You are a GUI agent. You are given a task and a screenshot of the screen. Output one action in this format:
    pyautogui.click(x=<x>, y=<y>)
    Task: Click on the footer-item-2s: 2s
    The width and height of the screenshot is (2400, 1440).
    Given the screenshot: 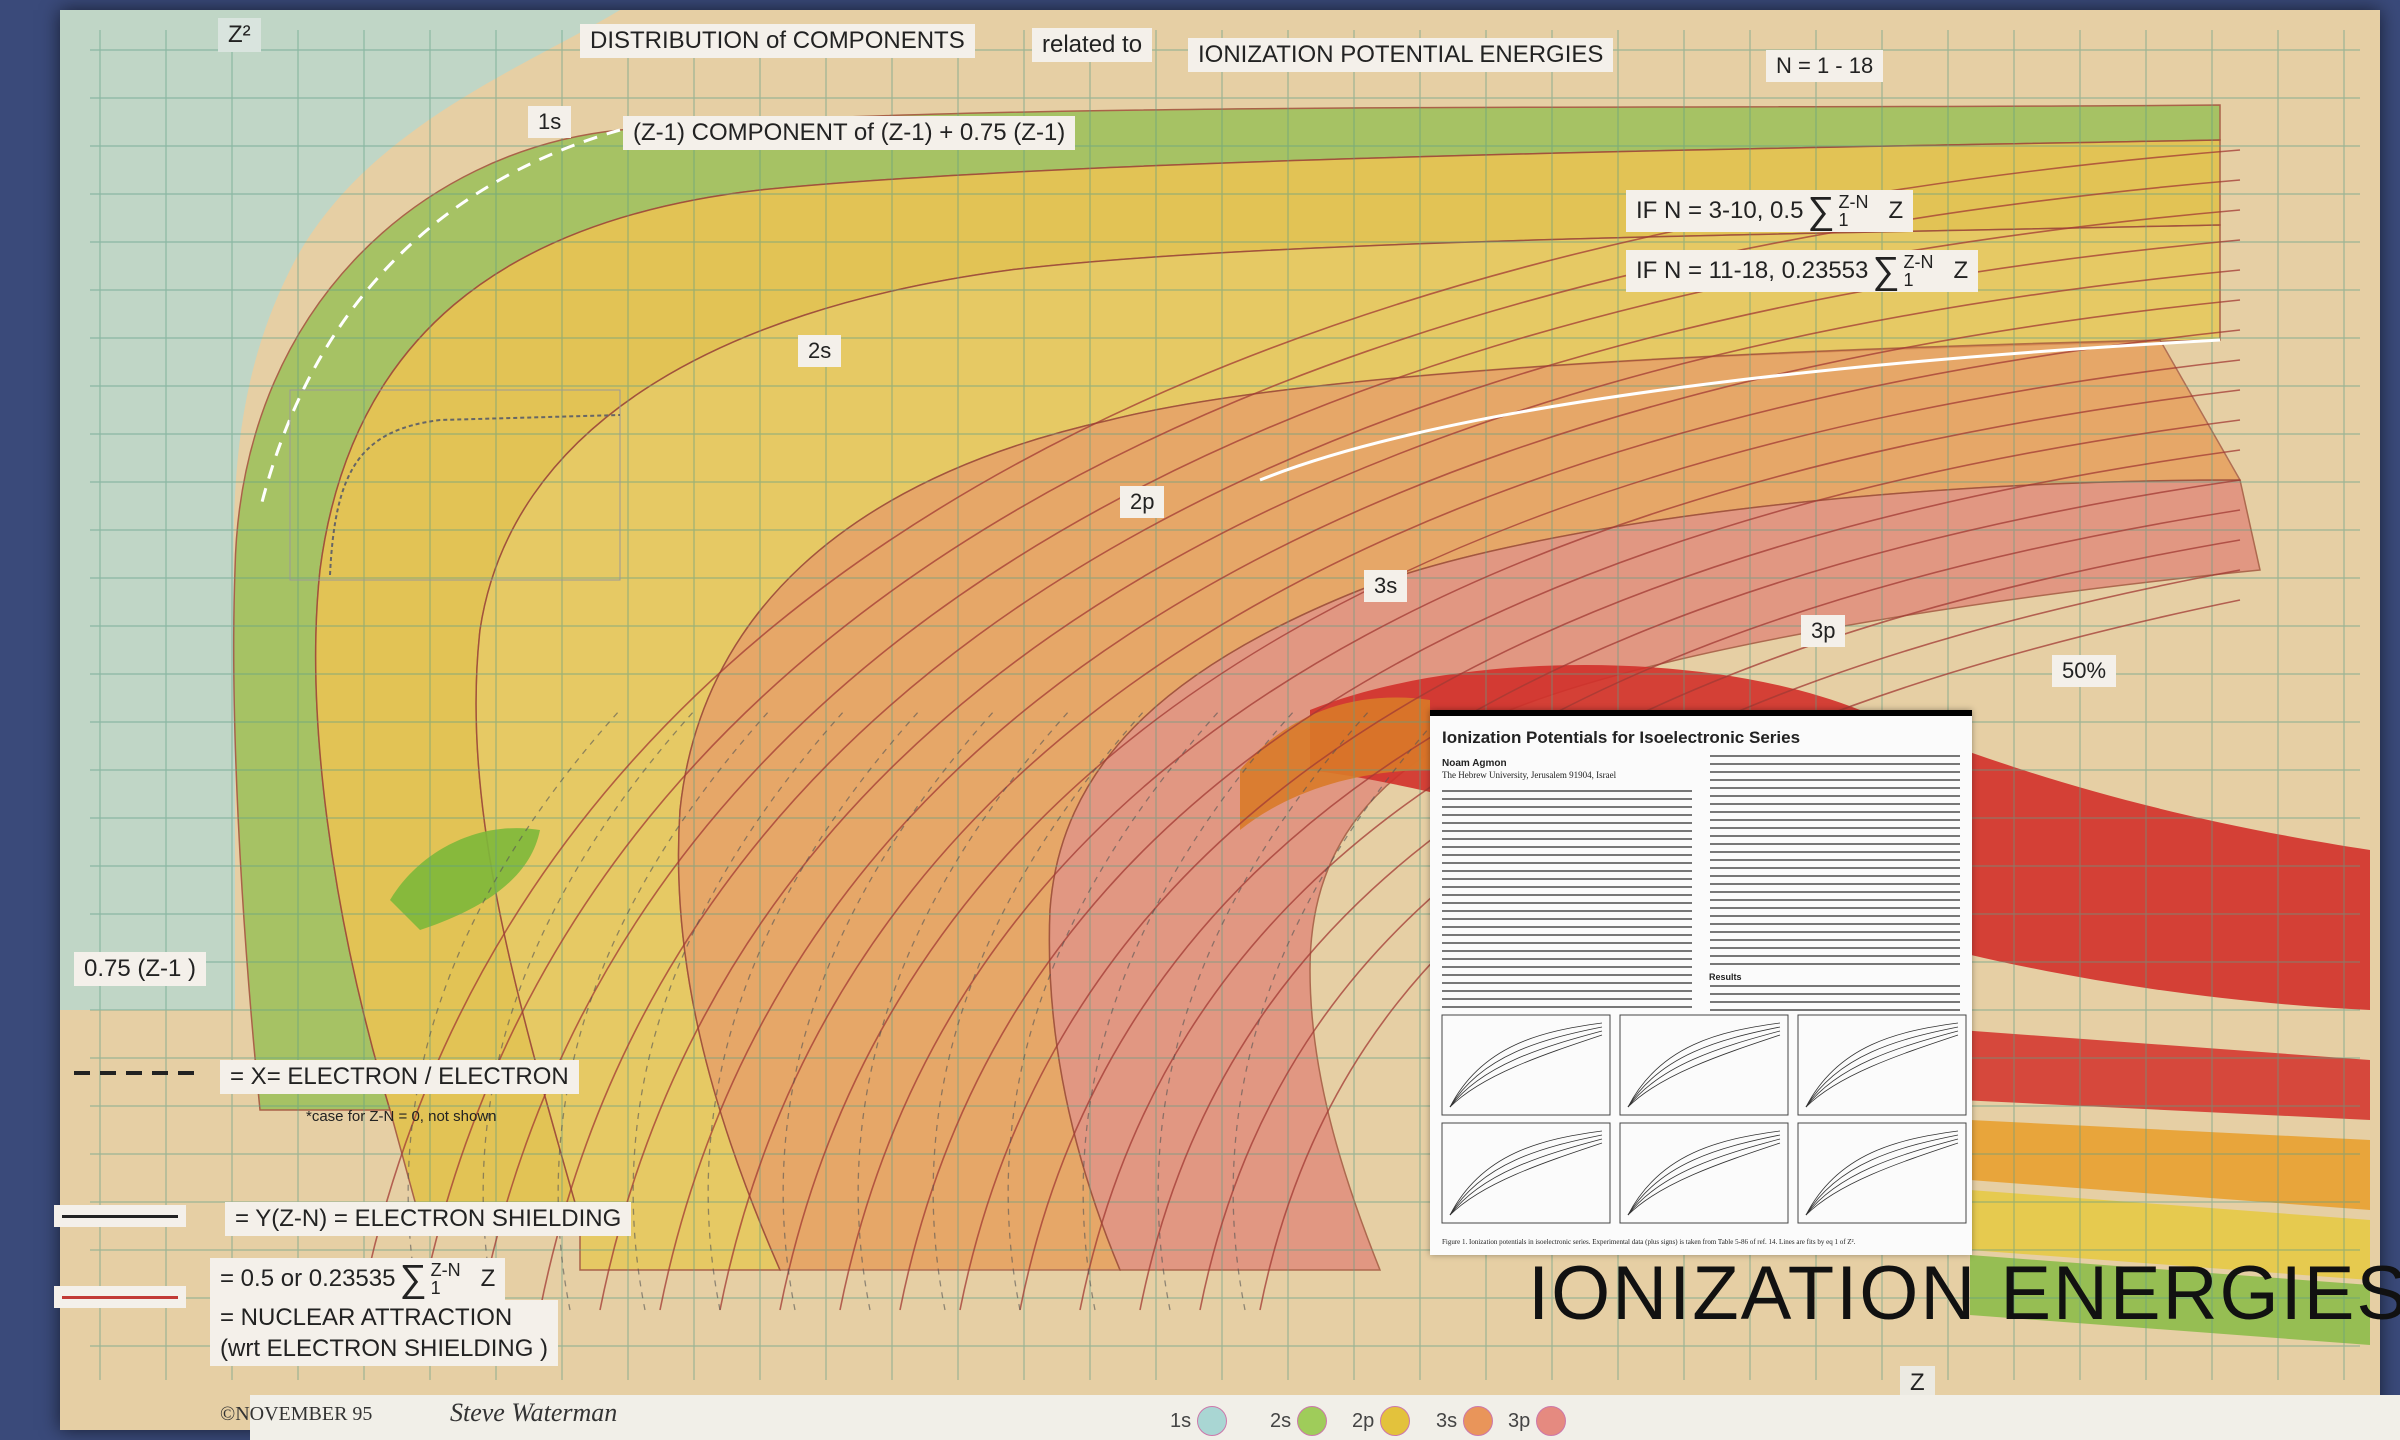 What is the action you would take?
    pyautogui.click(x=1299, y=1421)
    